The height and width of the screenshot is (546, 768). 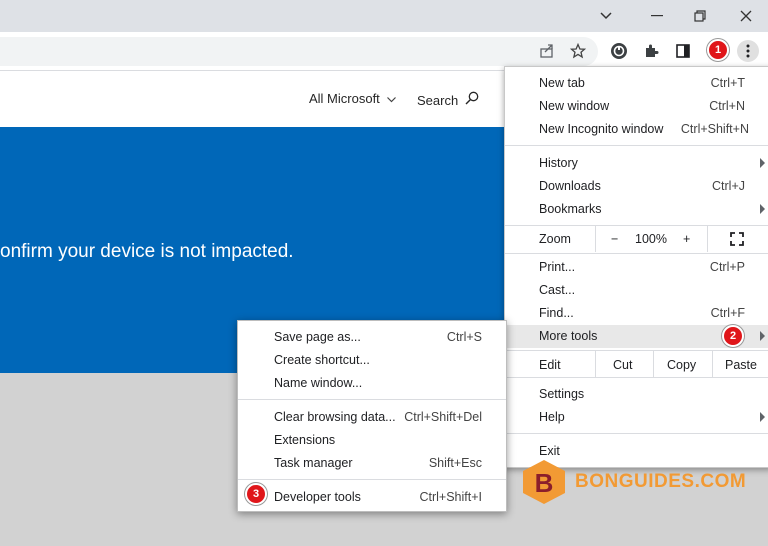 I want to click on watermark-text: BONGUIDES.COM, so click(x=661, y=481).